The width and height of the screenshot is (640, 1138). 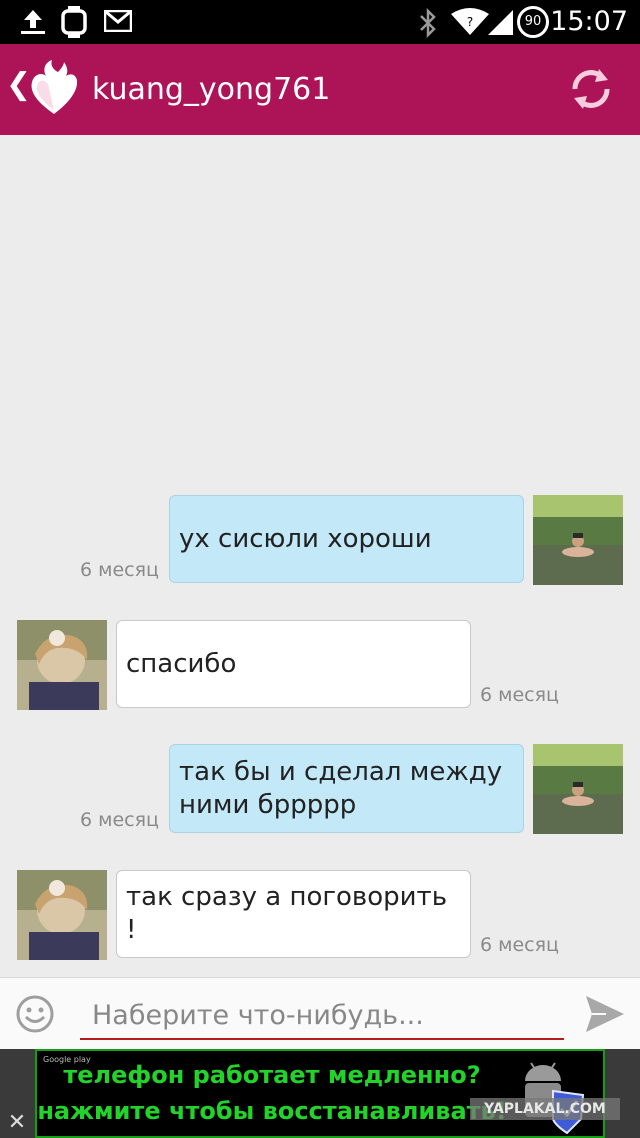 I want to click on battery-level: 90, so click(x=533, y=21).